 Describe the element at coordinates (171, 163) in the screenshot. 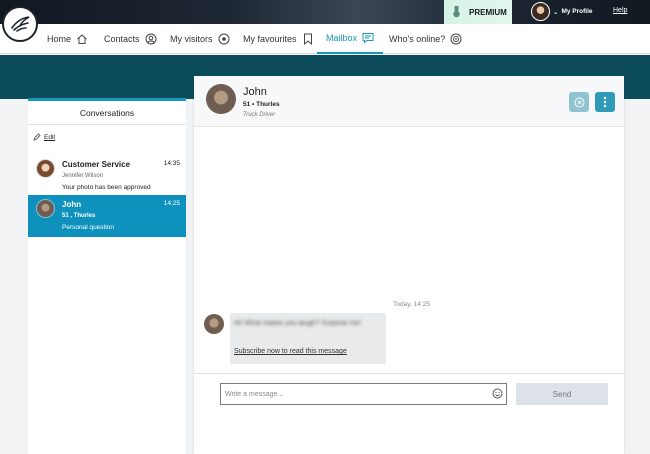

I see `conversation-time: 14:35` at that location.